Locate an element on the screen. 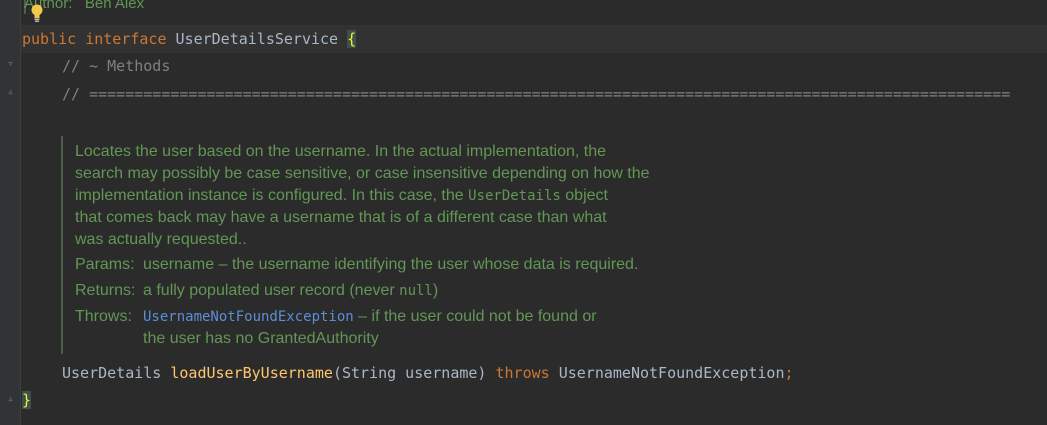  lightbulb-icon is located at coordinates (37, 13).